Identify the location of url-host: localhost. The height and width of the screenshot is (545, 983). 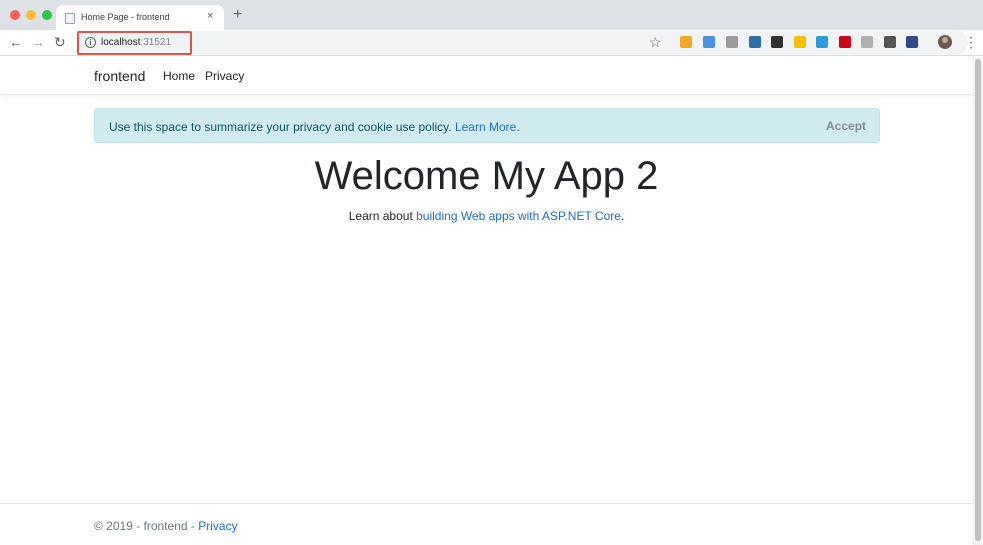
(121, 42).